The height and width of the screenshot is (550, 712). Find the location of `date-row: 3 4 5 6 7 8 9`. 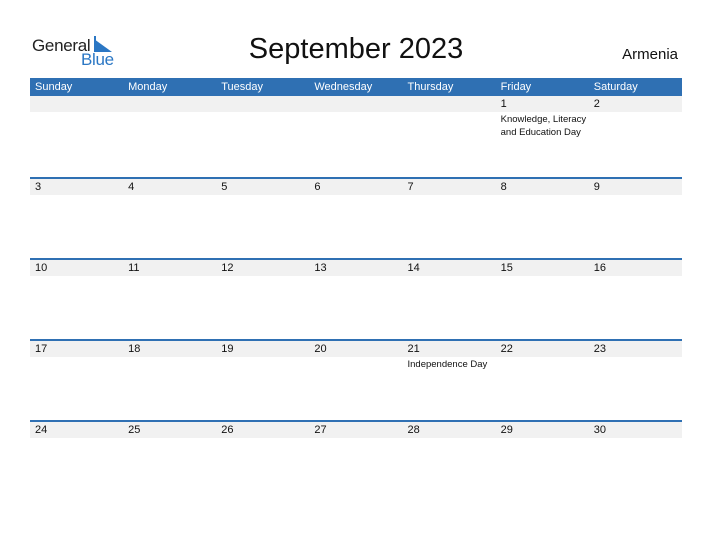

date-row: 3 4 5 6 7 8 9 is located at coordinates (356, 187).